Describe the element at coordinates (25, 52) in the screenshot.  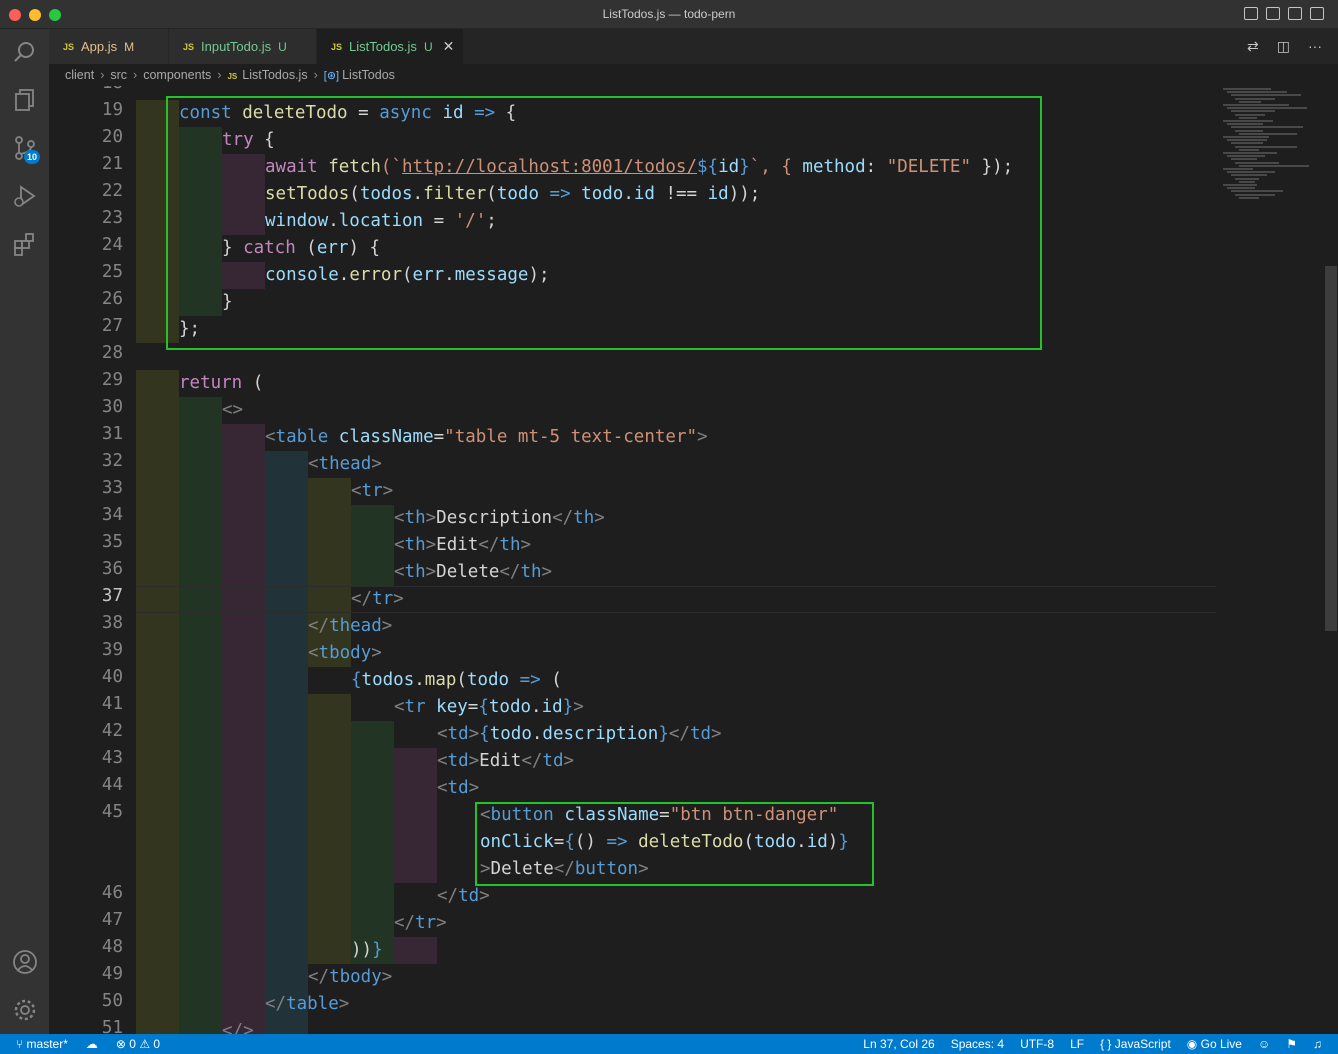
I see `search-icon` at that location.